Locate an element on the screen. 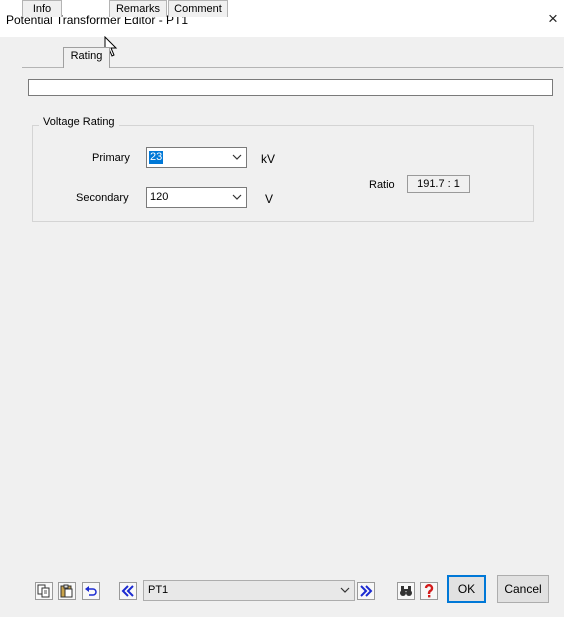 This screenshot has height=618, width=564. tab-info: Info is located at coordinates (42, 8).